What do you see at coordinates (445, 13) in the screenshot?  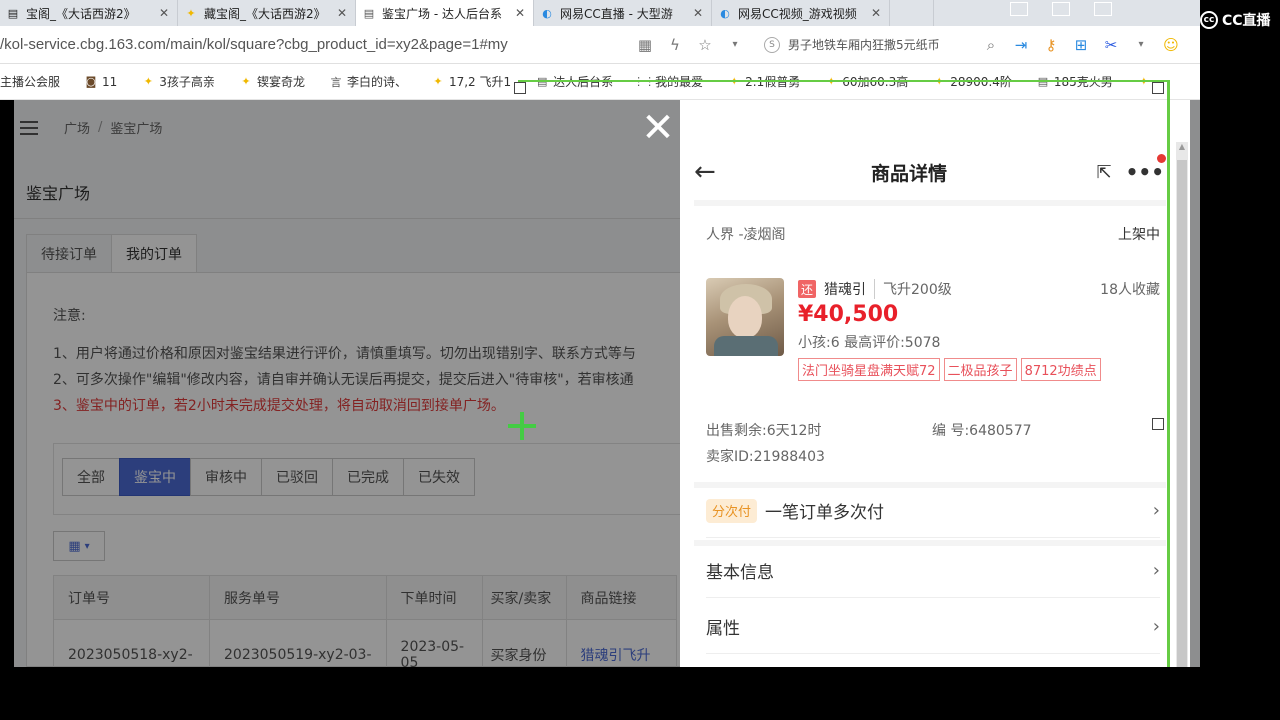 I see `browser-tab-active: ▤ 鉴宝广场 - 达人后台系 ✕` at bounding box center [445, 13].